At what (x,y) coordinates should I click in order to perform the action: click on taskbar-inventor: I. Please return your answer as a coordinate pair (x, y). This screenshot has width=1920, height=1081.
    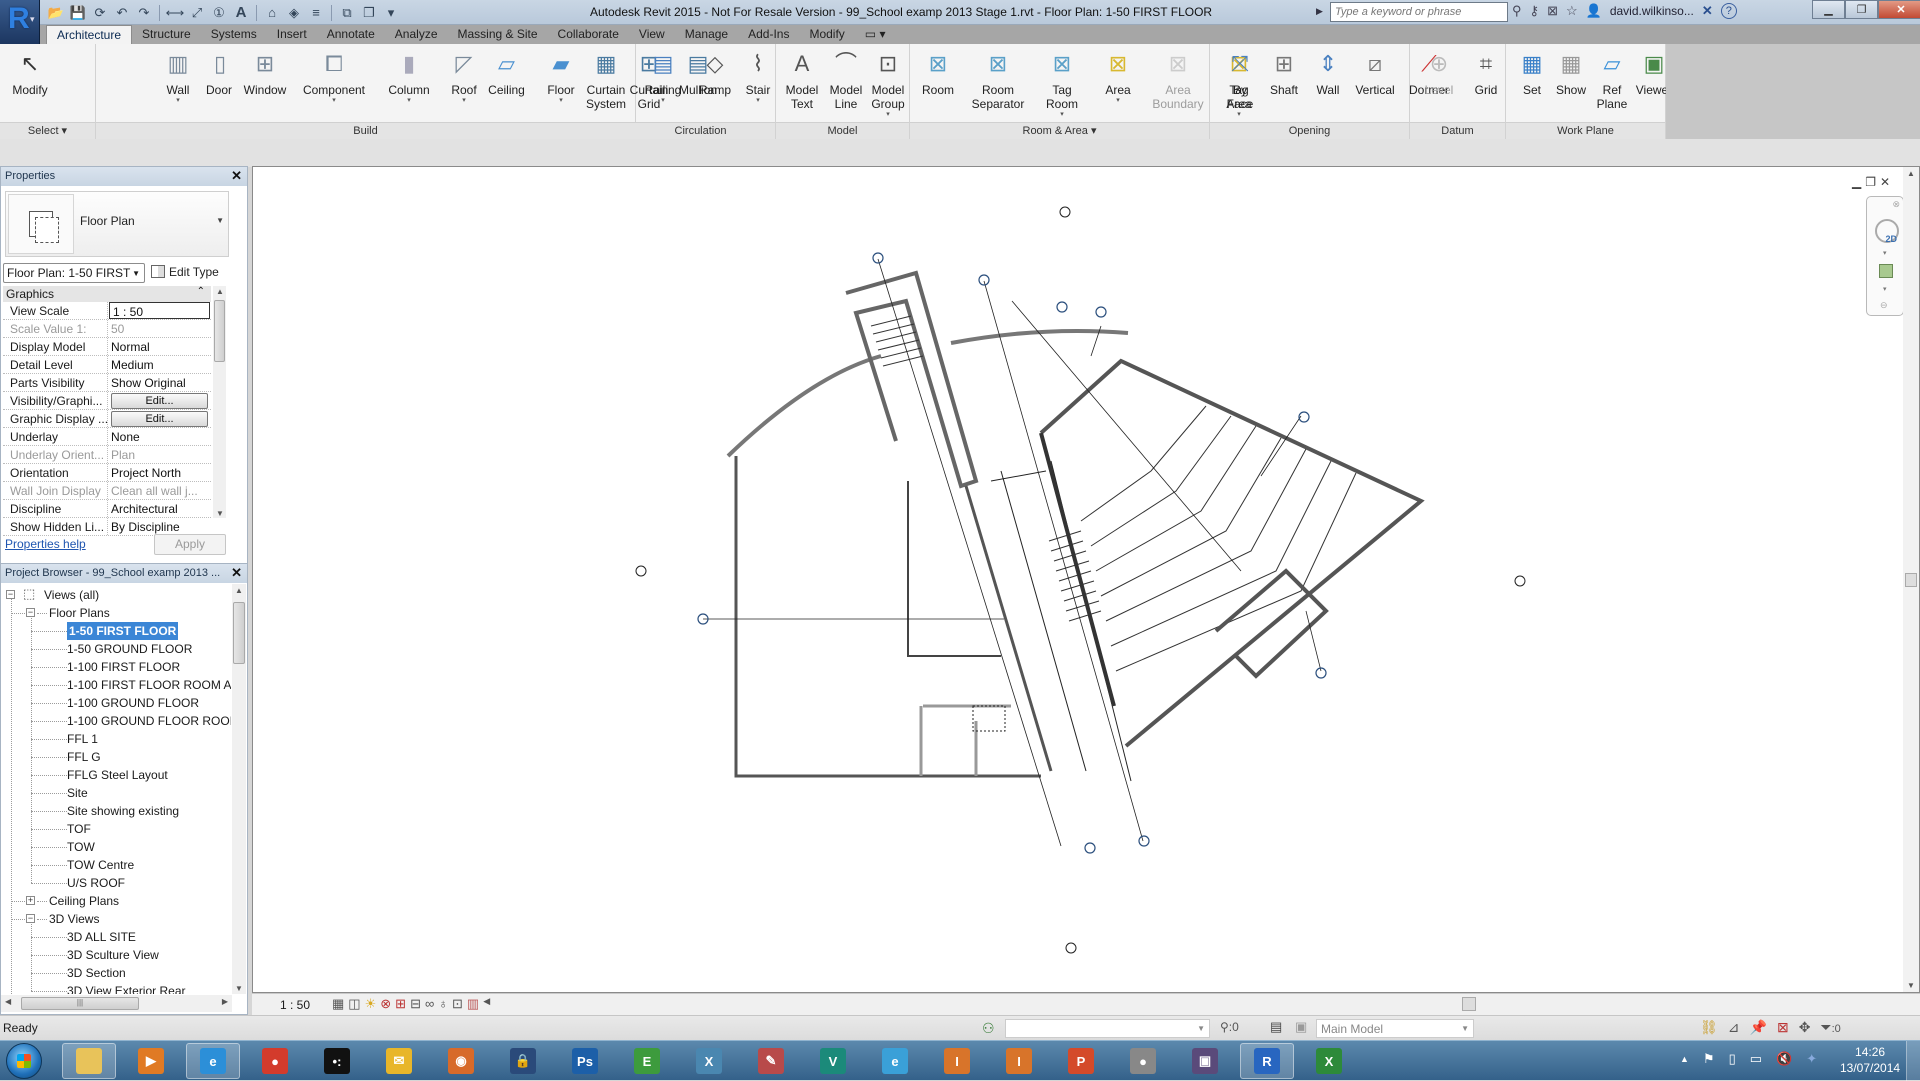
    Looking at the image, I should click on (957, 1061).